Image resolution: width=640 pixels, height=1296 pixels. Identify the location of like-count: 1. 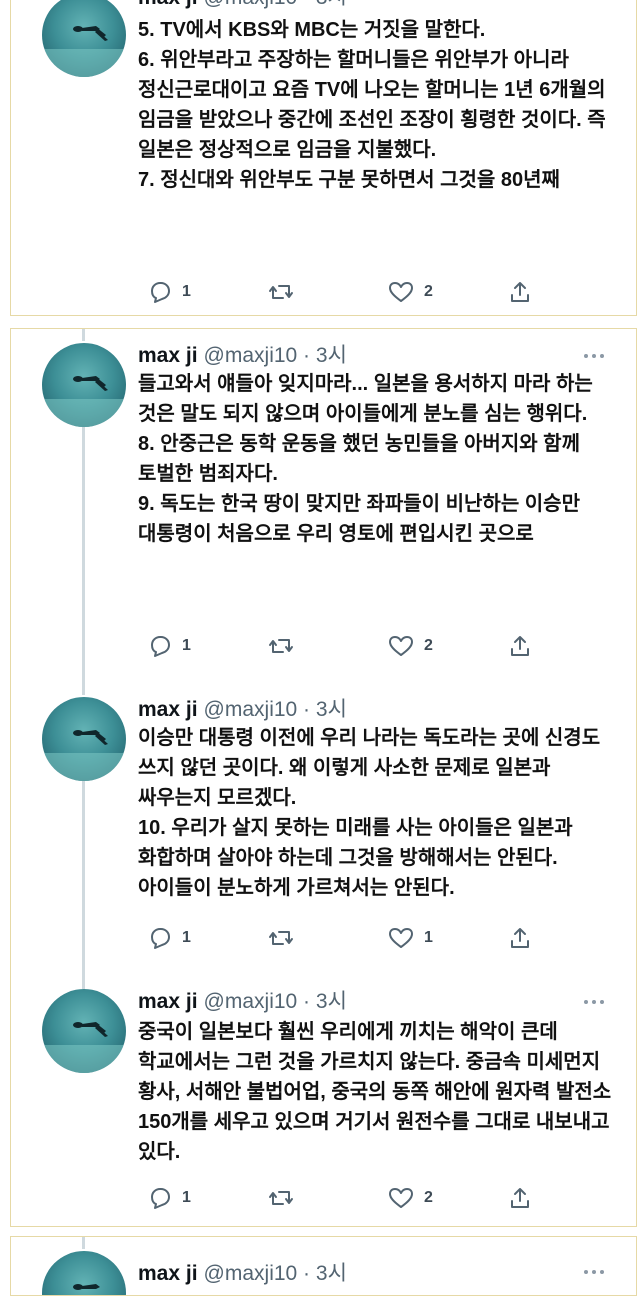
(428, 937).